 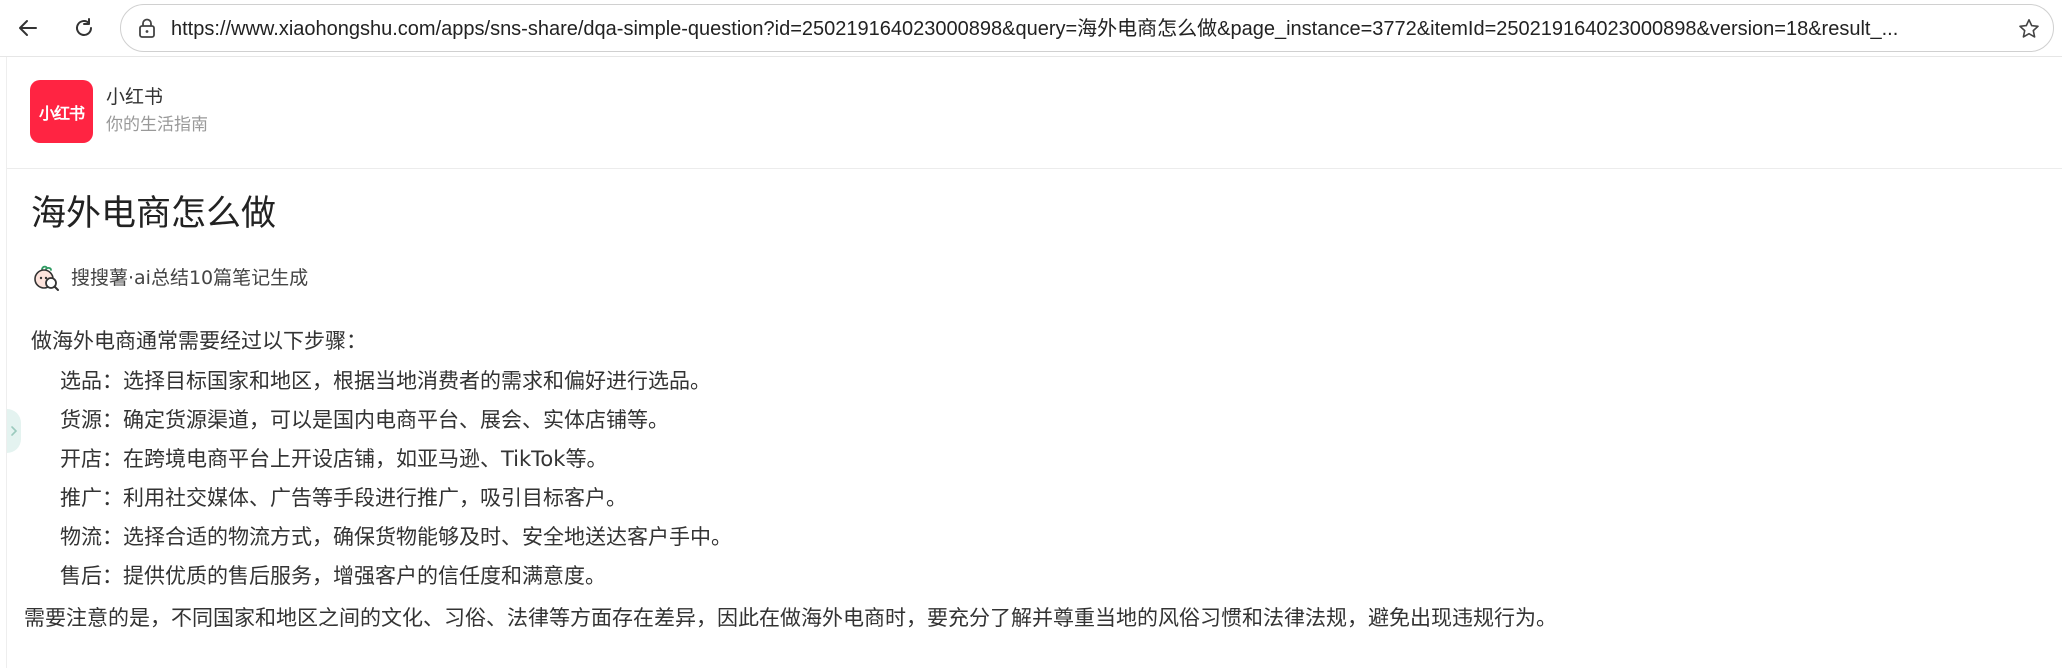 I want to click on ai-assistant-icon, so click(x=46, y=278).